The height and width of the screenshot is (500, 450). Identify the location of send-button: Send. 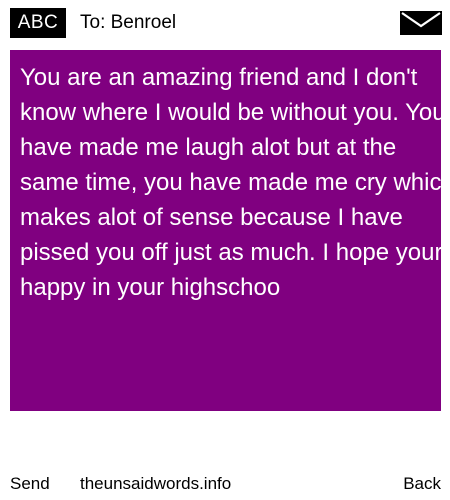
(30, 484).